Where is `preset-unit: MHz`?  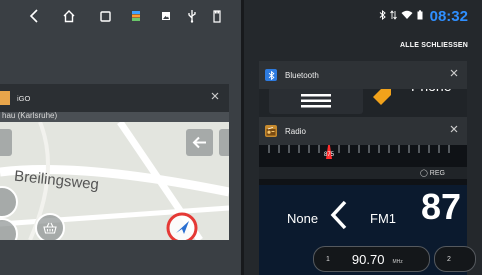
preset-unit: MHz is located at coordinates (397, 262).